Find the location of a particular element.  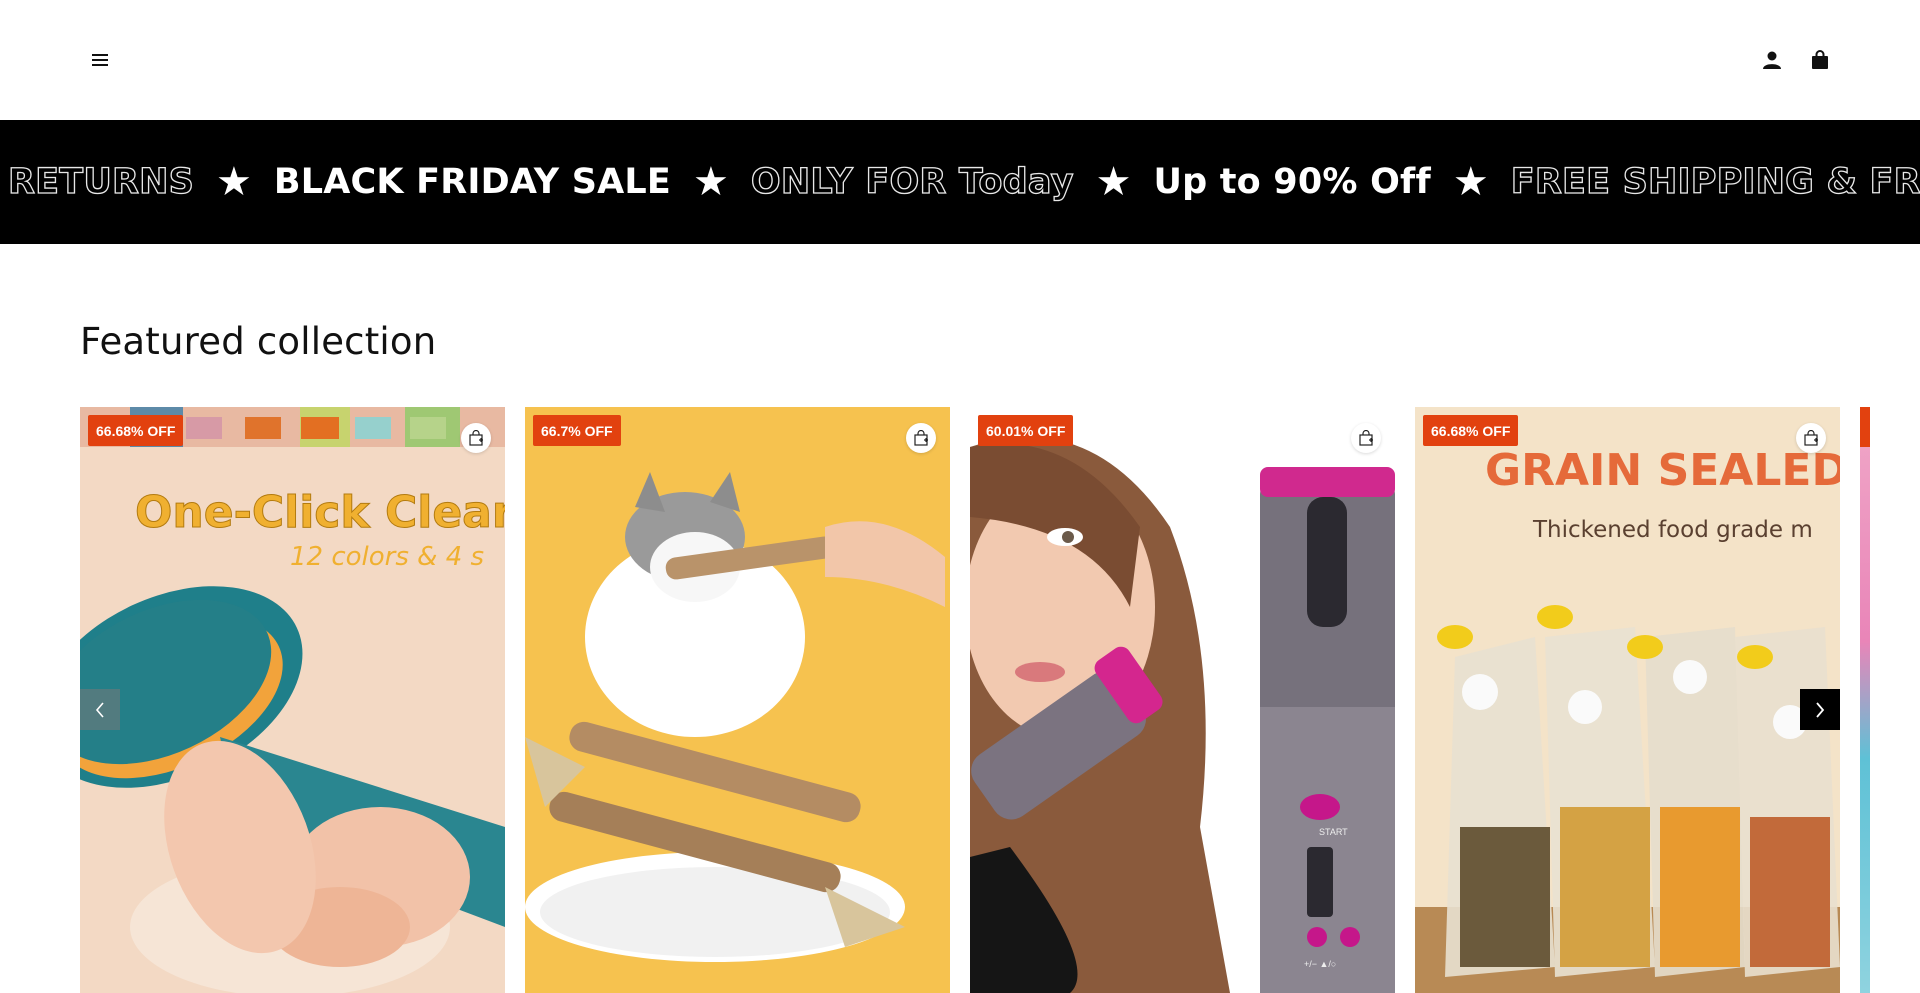

account-button is located at coordinates (1772, 60).